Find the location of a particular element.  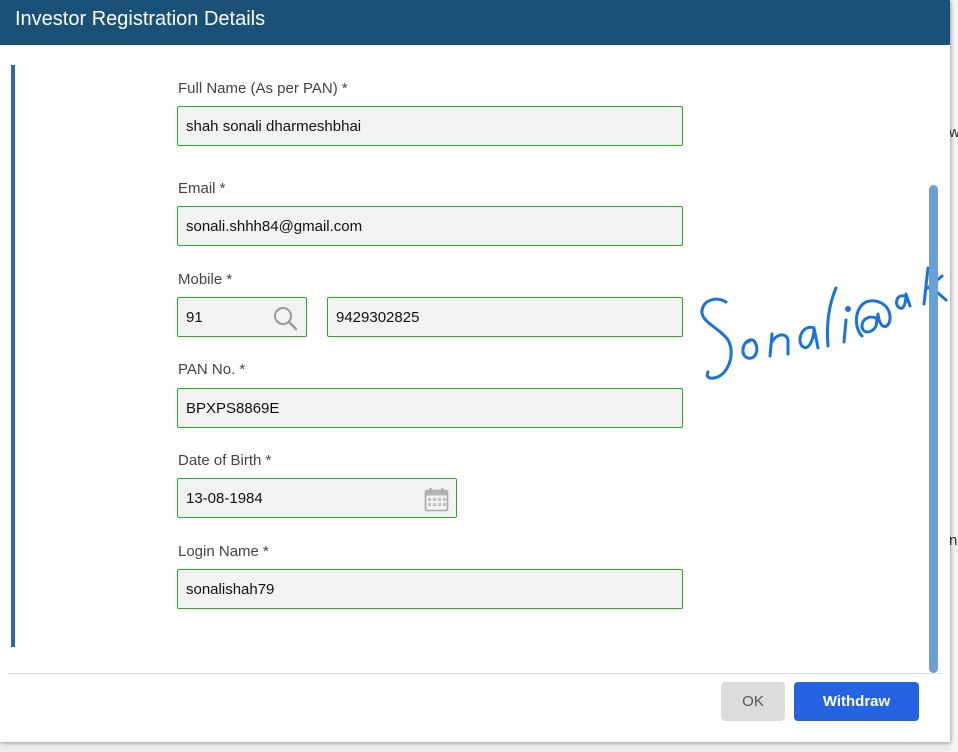

page-backdrop is located at coordinates (954, 376).